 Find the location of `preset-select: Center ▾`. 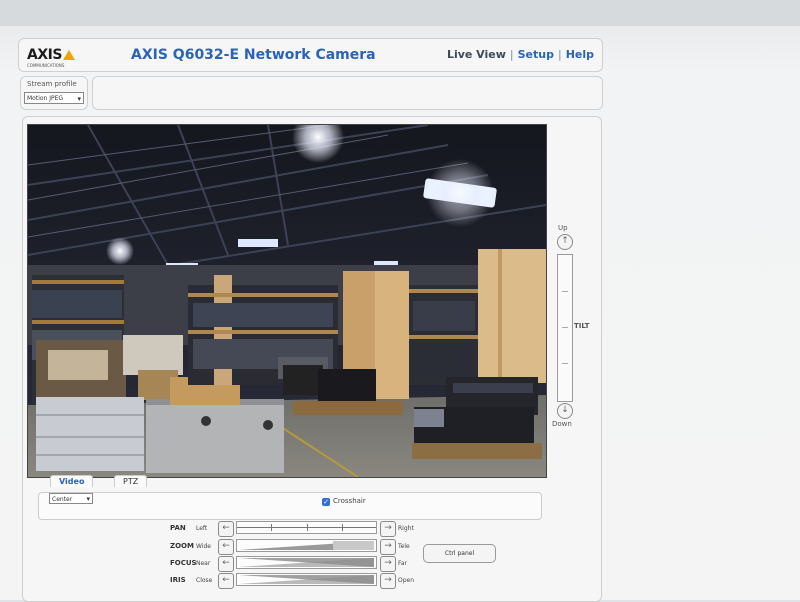

preset-select: Center ▾ is located at coordinates (71, 498).